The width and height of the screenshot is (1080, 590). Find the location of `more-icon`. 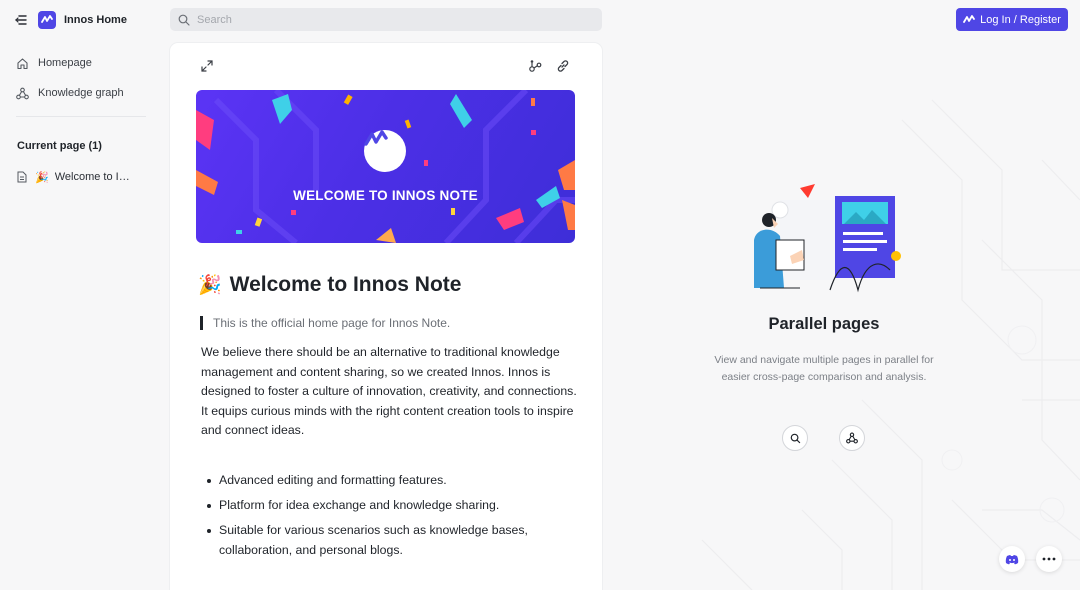

more-icon is located at coordinates (1049, 559).